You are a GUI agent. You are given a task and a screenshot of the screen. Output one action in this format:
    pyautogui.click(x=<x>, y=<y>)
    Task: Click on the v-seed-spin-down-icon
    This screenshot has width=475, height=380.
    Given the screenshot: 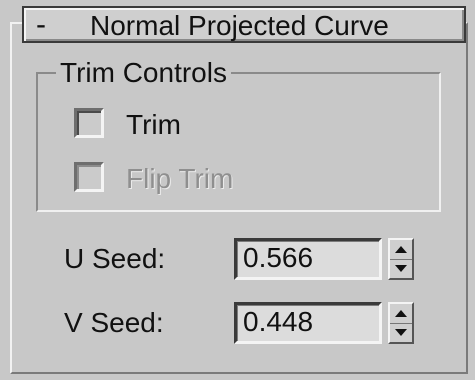 What is the action you would take?
    pyautogui.click(x=401, y=332)
    